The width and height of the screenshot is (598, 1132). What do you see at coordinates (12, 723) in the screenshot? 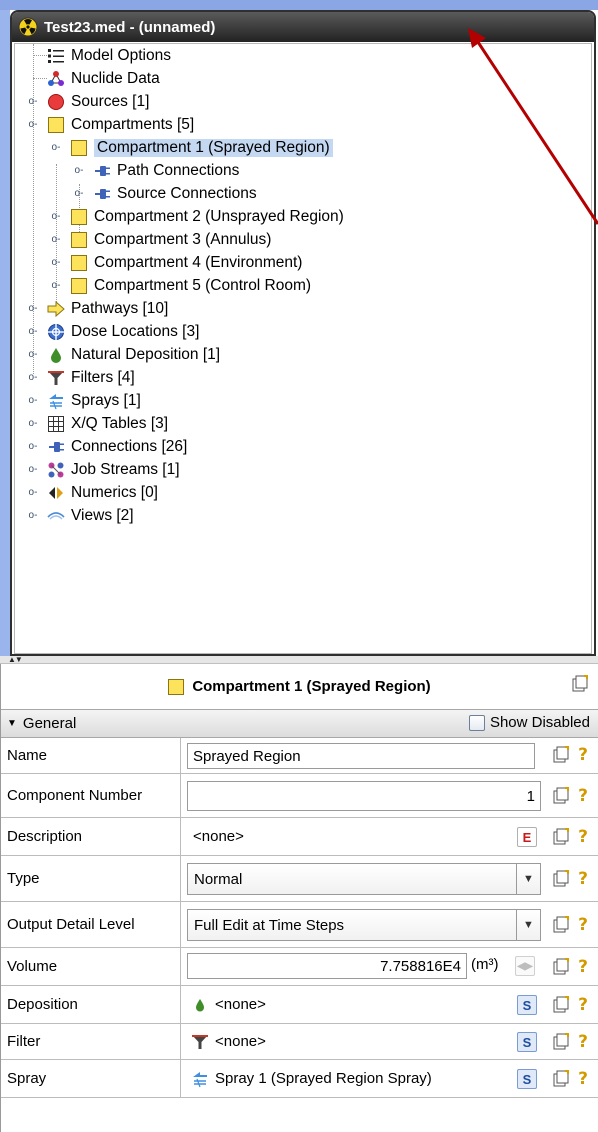
I see `section-collapse-icon: ▼` at bounding box center [12, 723].